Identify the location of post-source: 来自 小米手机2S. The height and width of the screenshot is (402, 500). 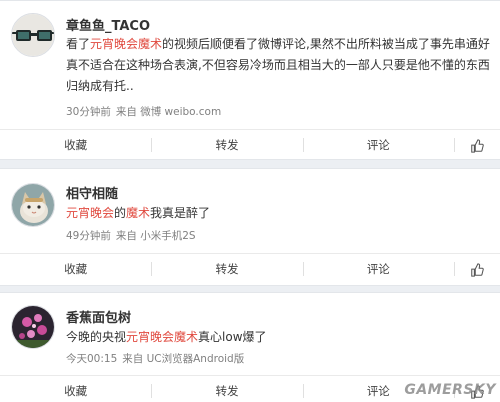
(156, 236).